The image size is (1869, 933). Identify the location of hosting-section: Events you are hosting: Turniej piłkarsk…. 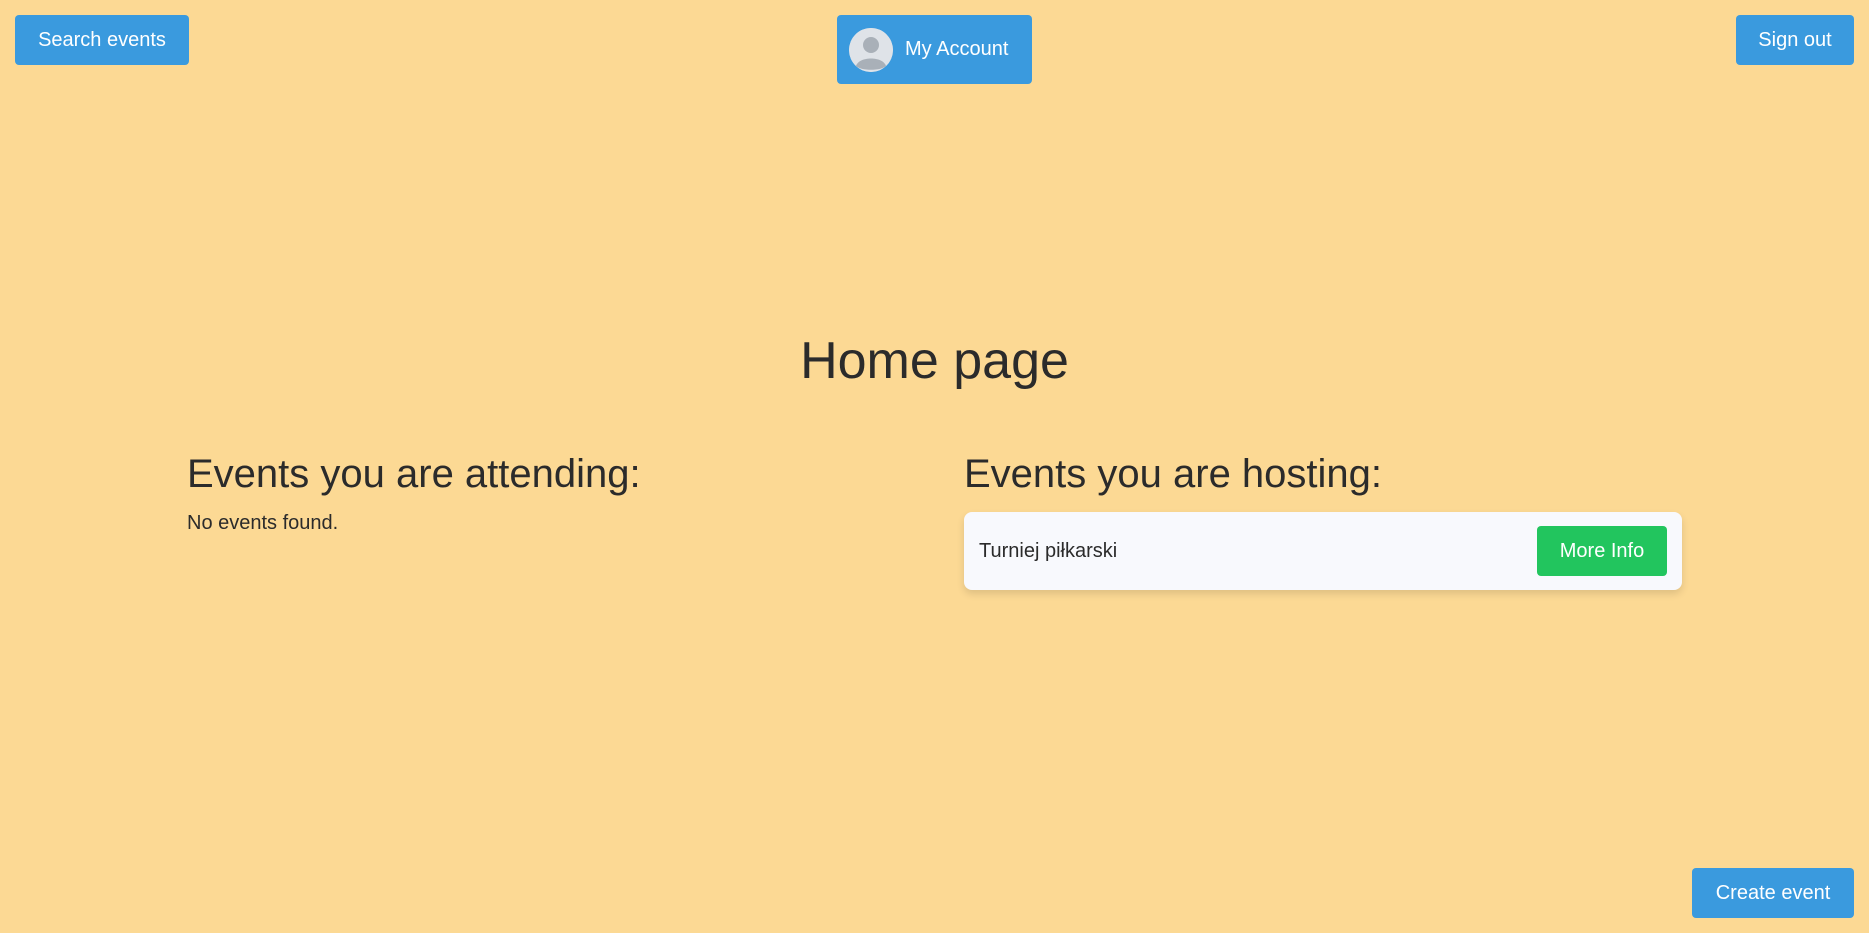
(1323, 520).